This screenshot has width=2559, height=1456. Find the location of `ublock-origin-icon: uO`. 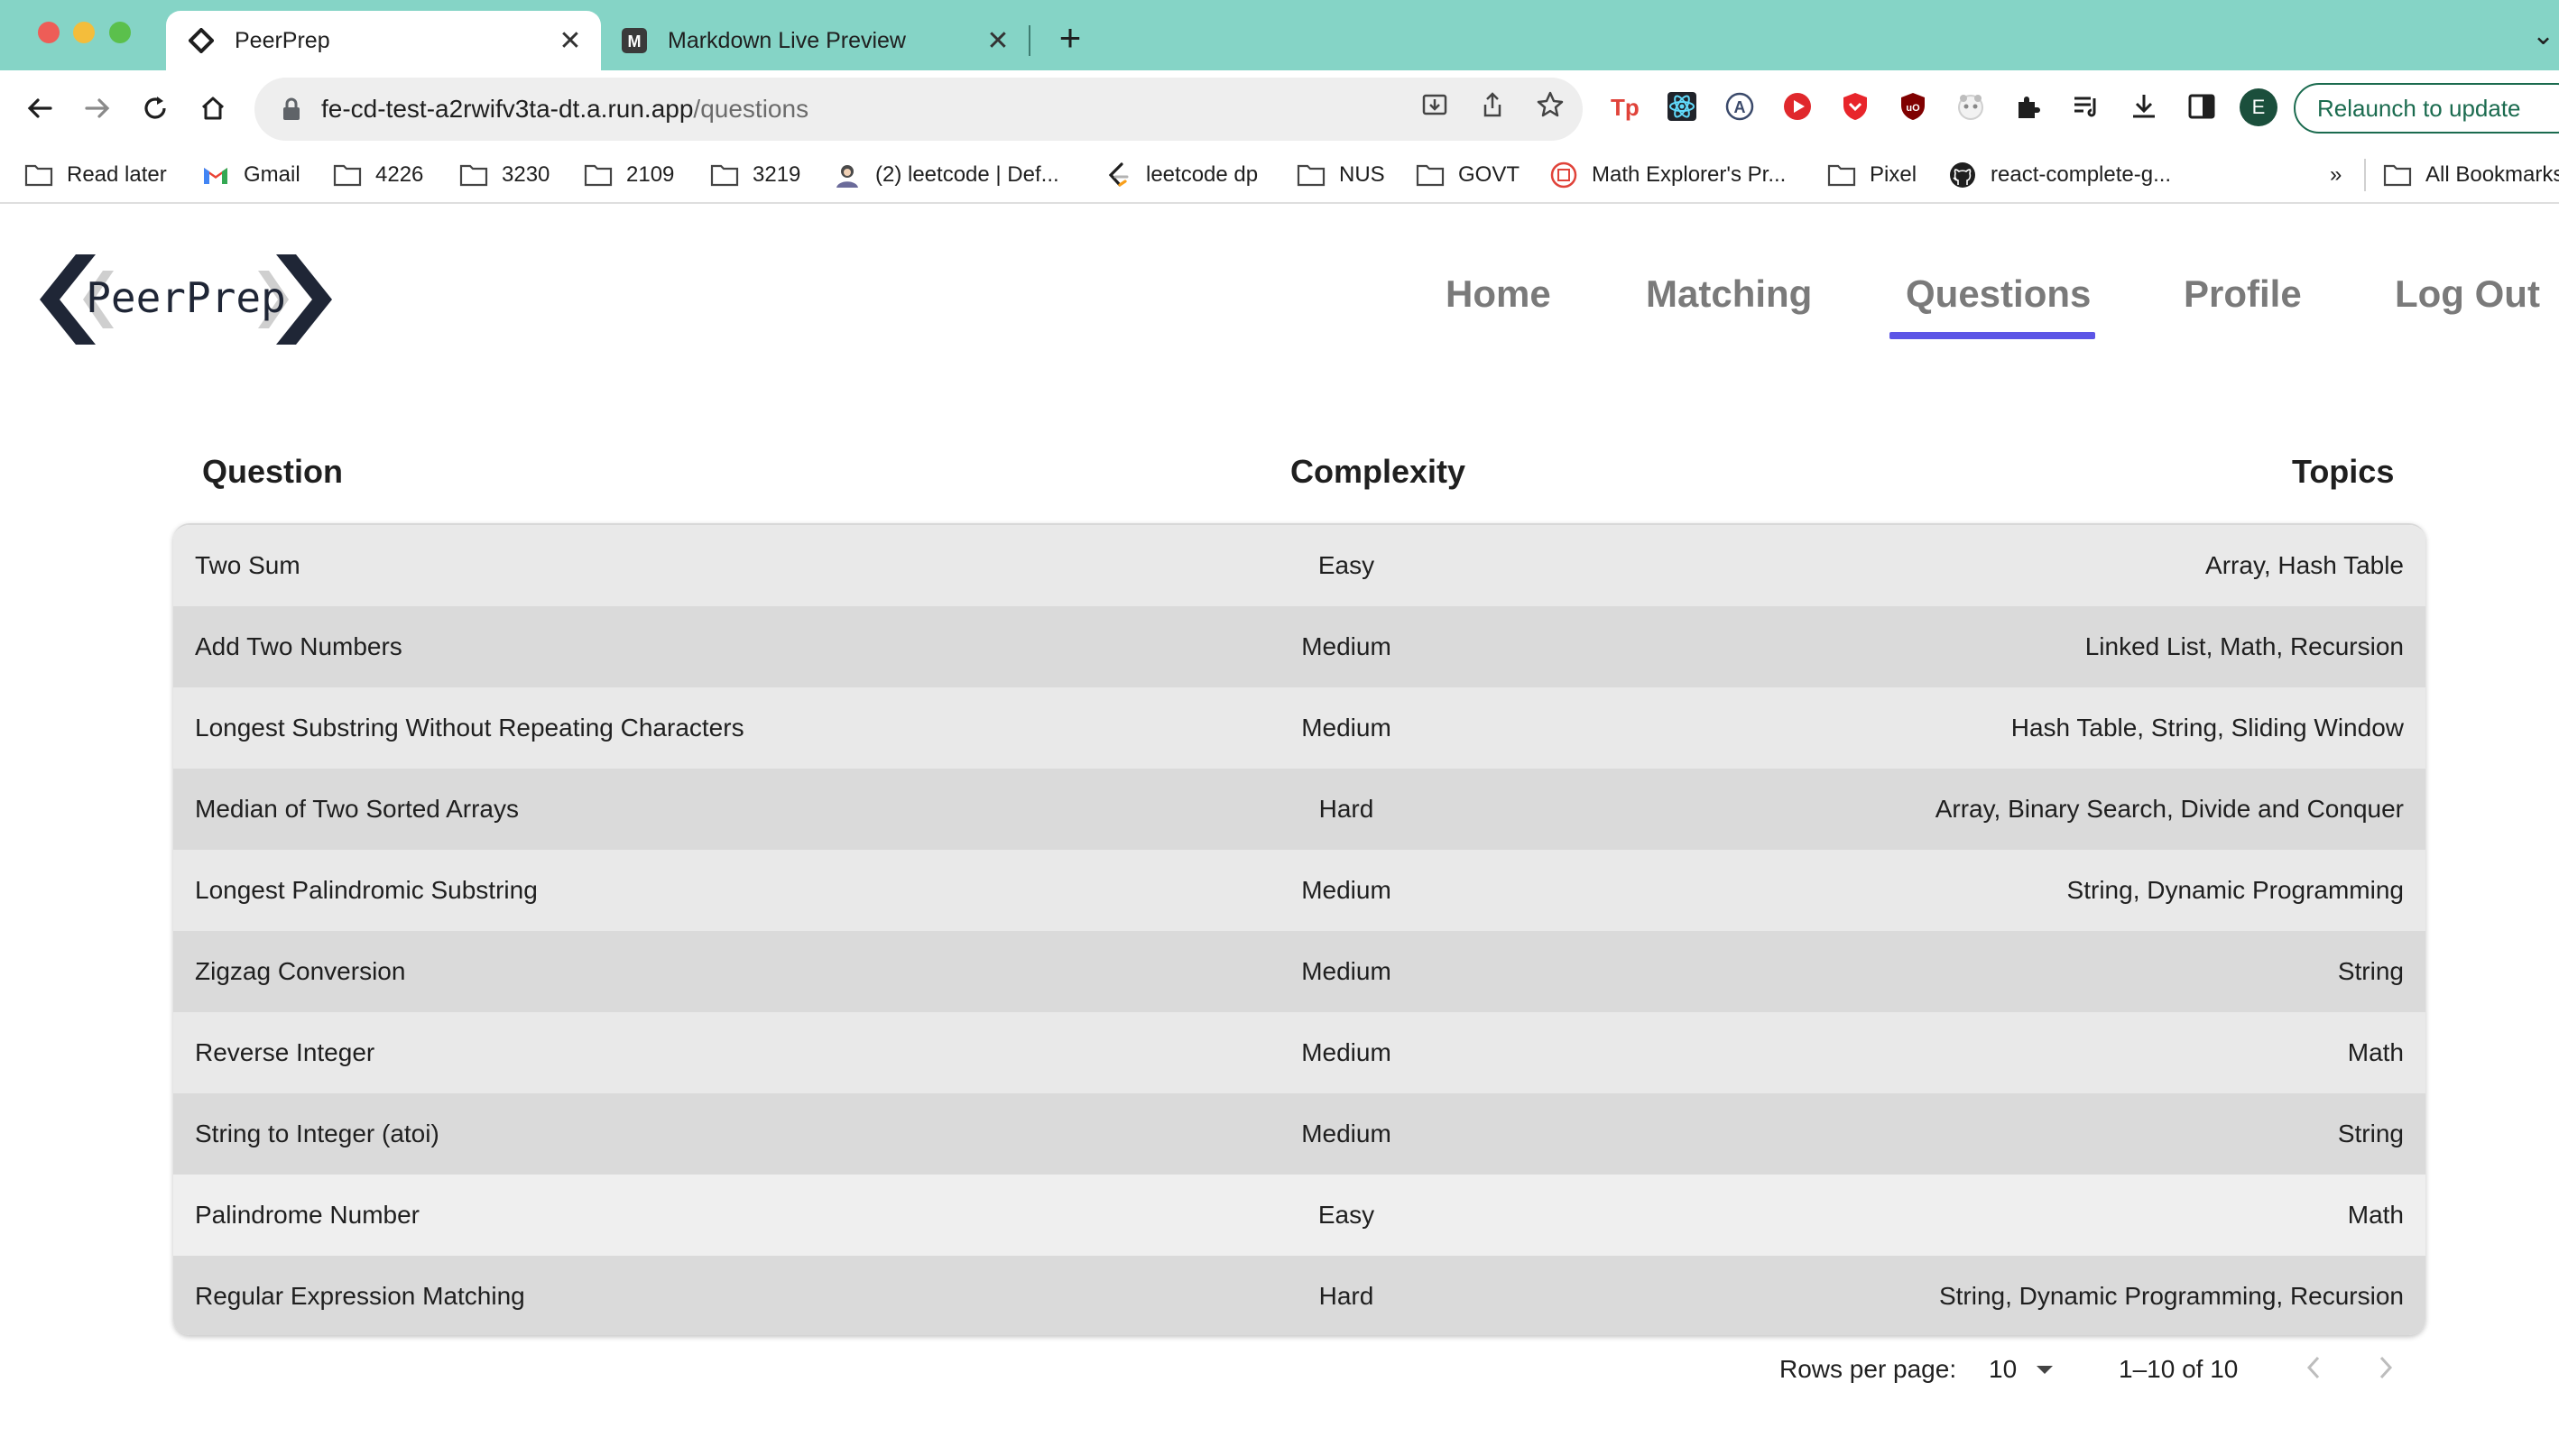

ublock-origin-icon: uO is located at coordinates (1913, 106).